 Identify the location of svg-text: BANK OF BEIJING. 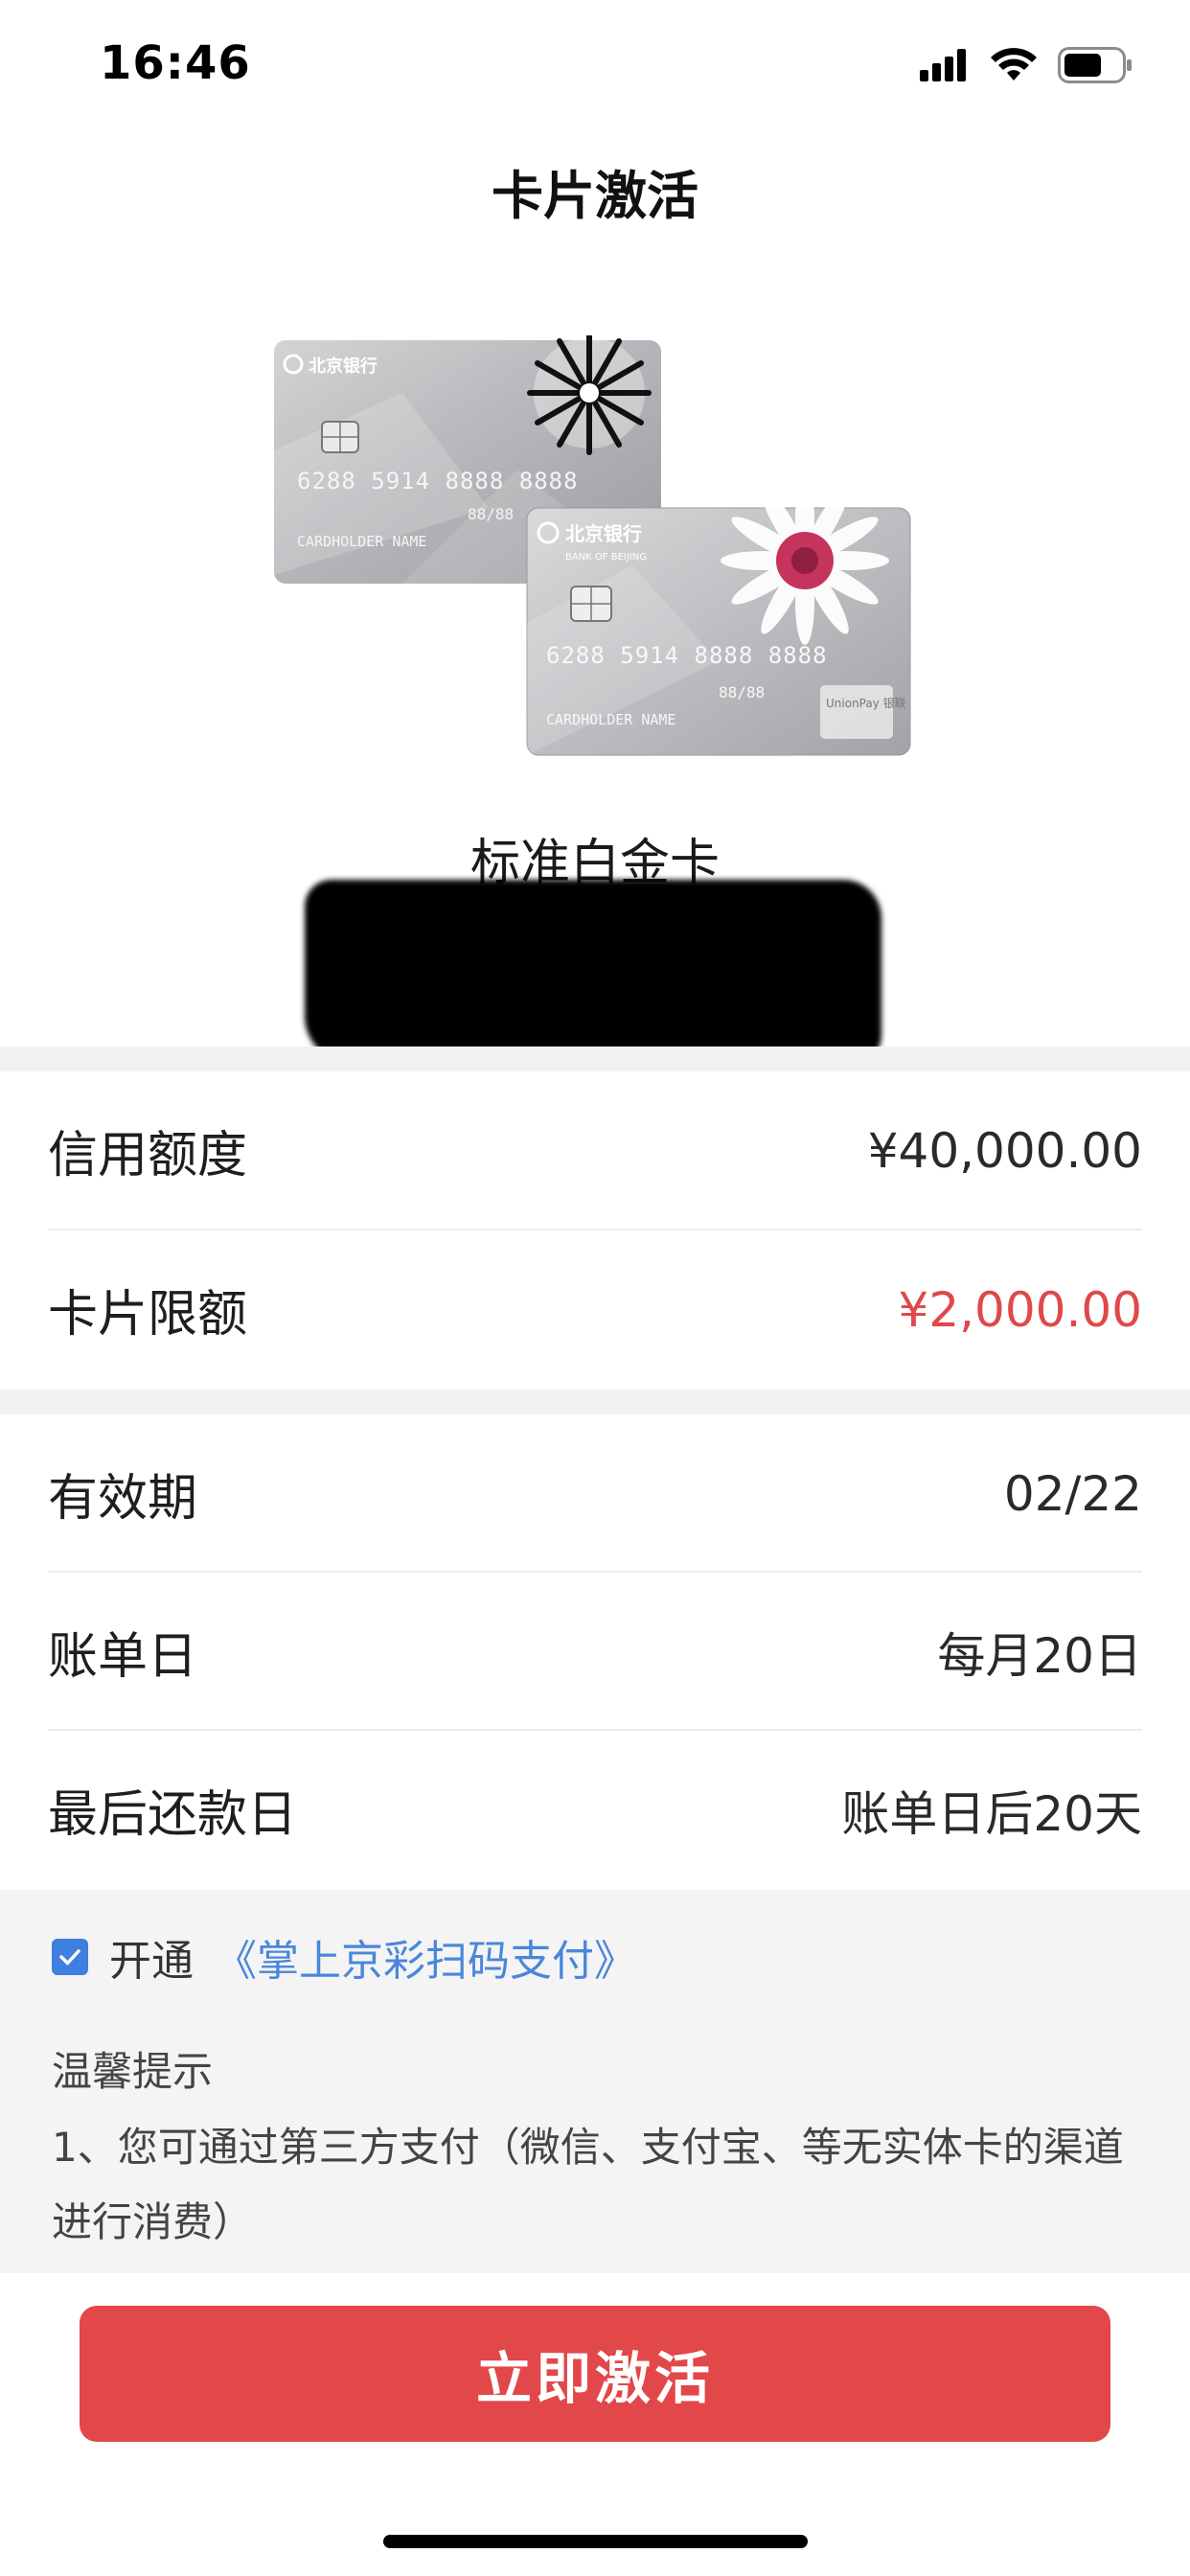
(606, 557).